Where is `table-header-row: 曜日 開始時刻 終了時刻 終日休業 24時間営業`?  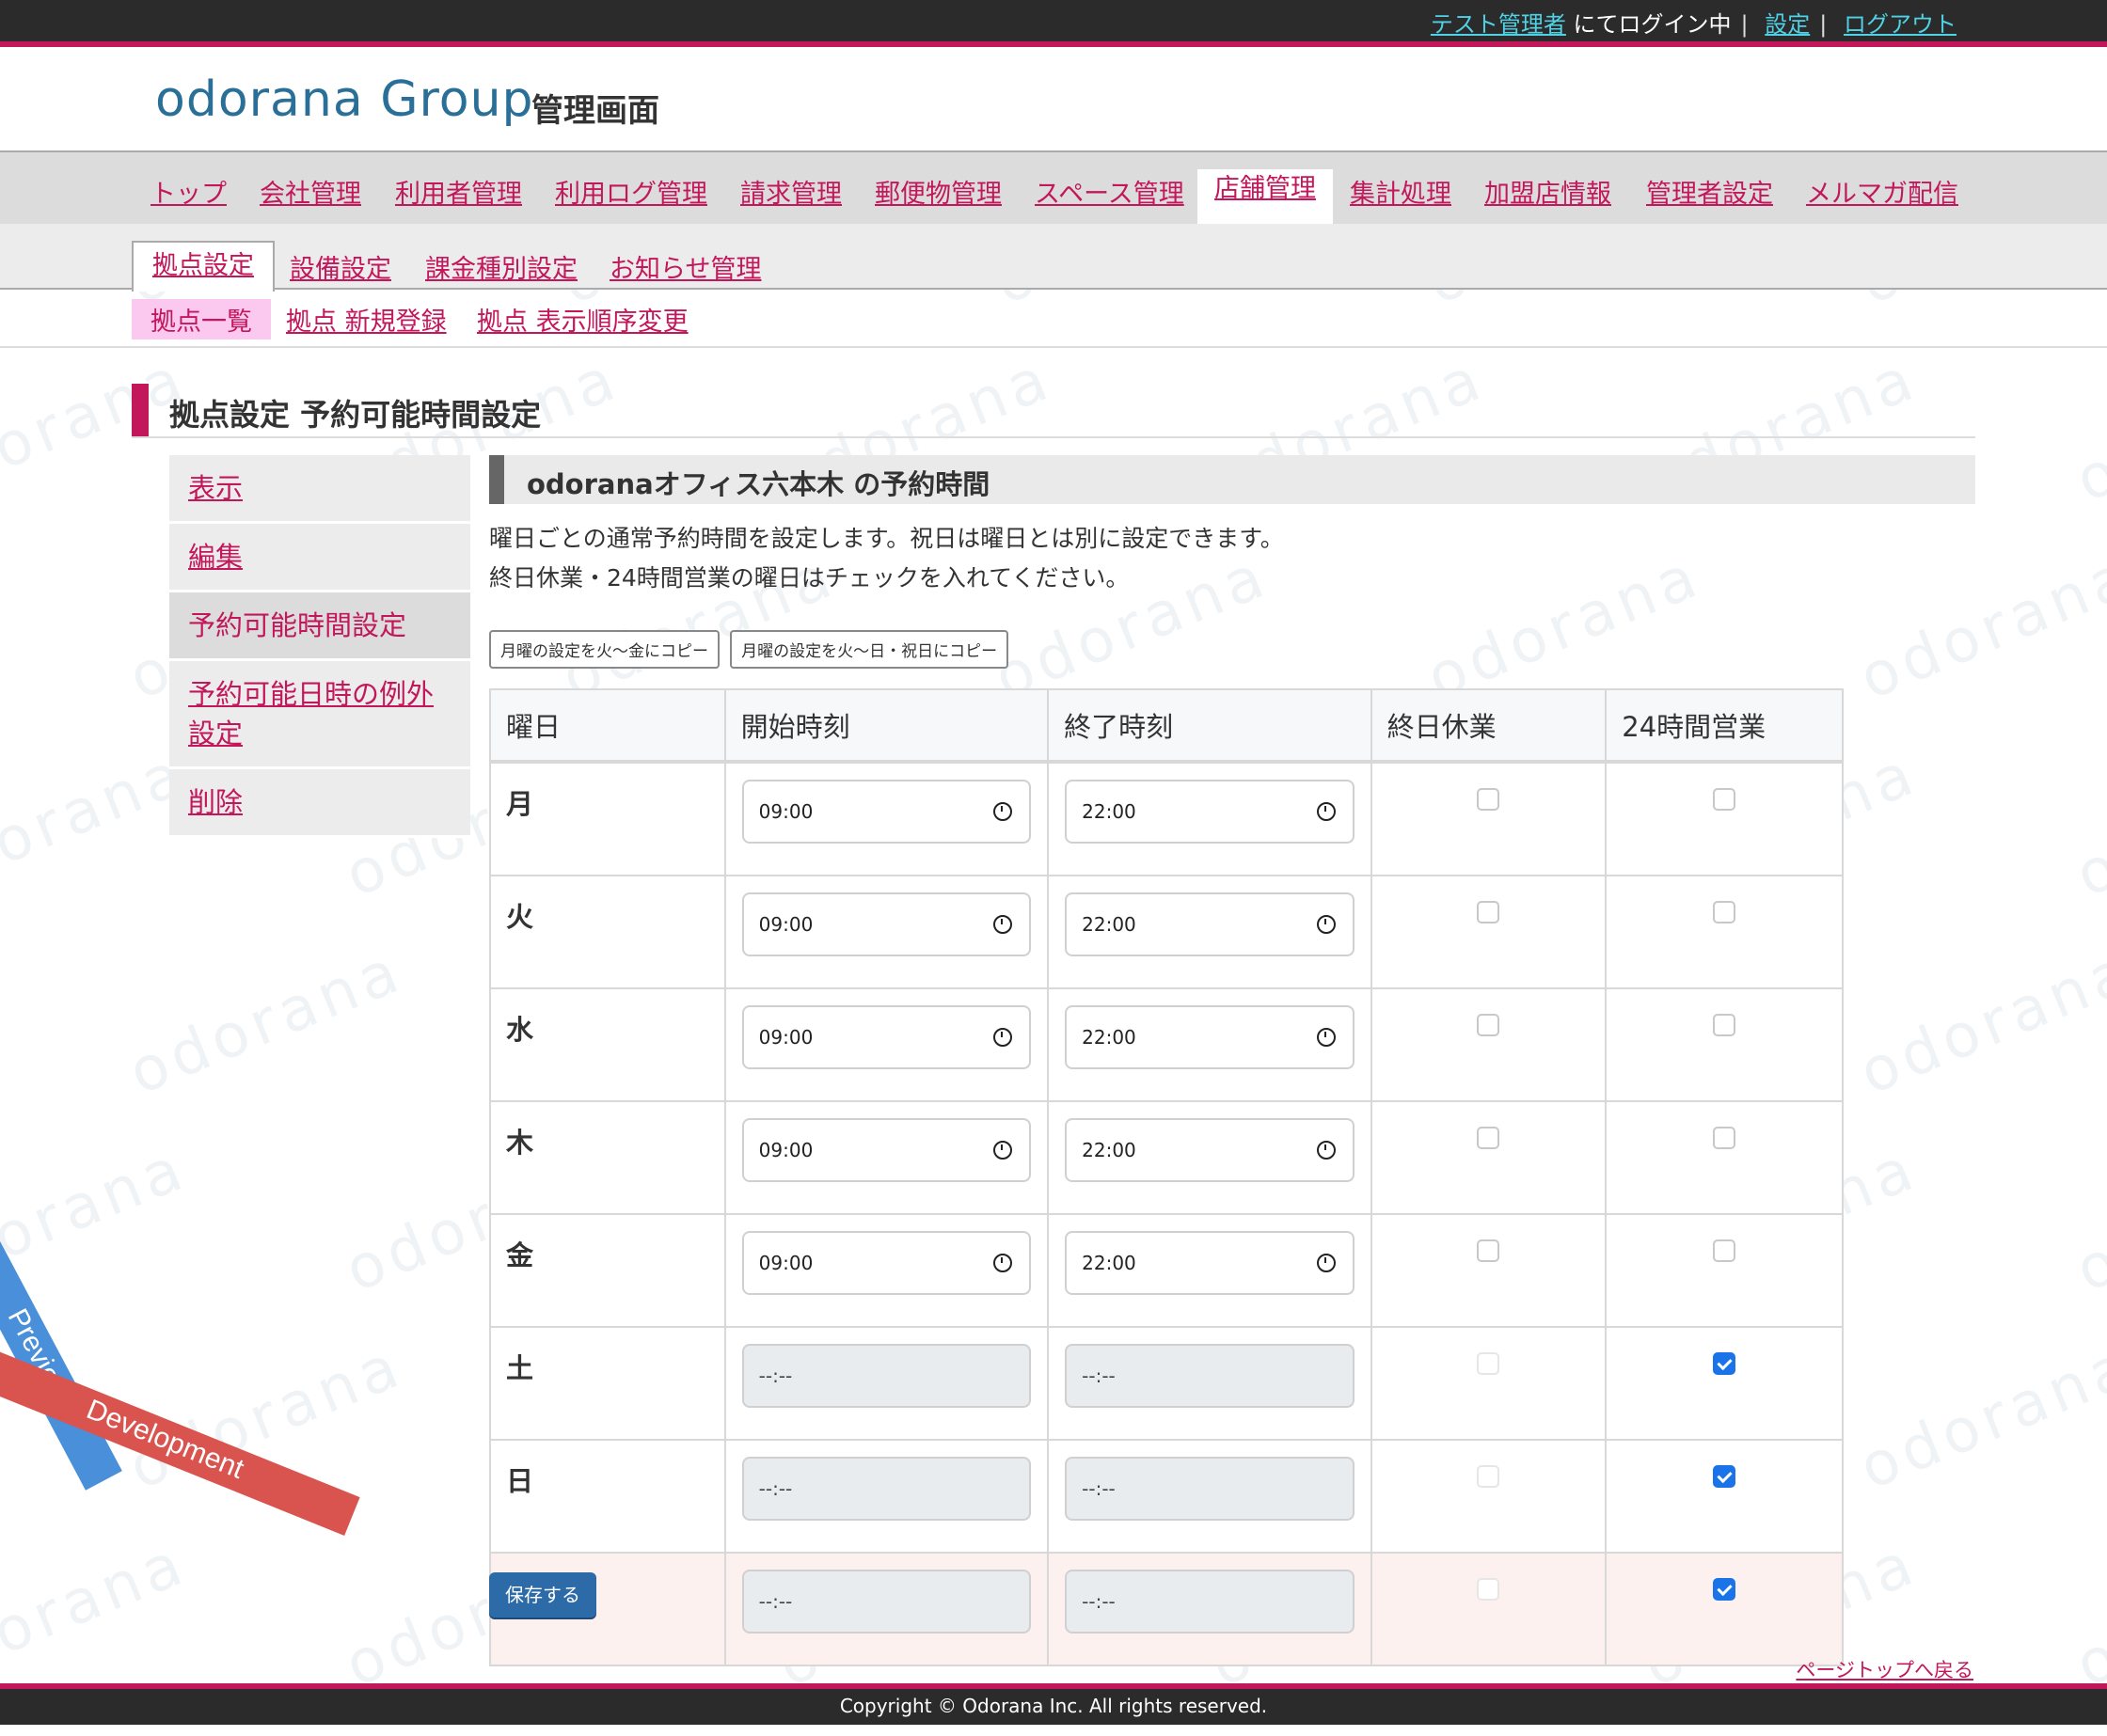
table-header-row: 曜日 開始時刻 終了時刻 終日休業 24時間営業 is located at coordinates (1167, 726).